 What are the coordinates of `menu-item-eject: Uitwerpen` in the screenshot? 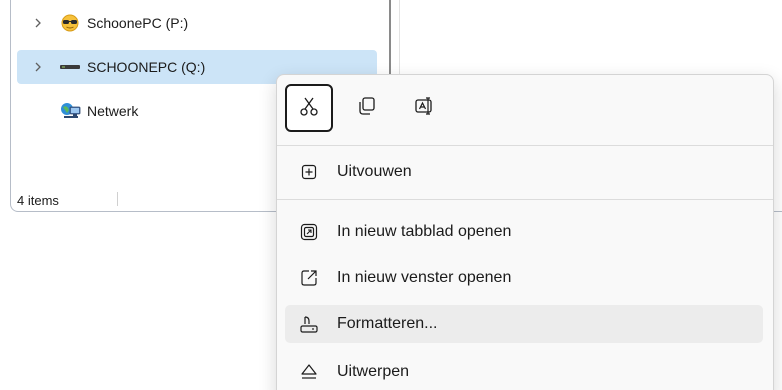 It's located at (524, 371).